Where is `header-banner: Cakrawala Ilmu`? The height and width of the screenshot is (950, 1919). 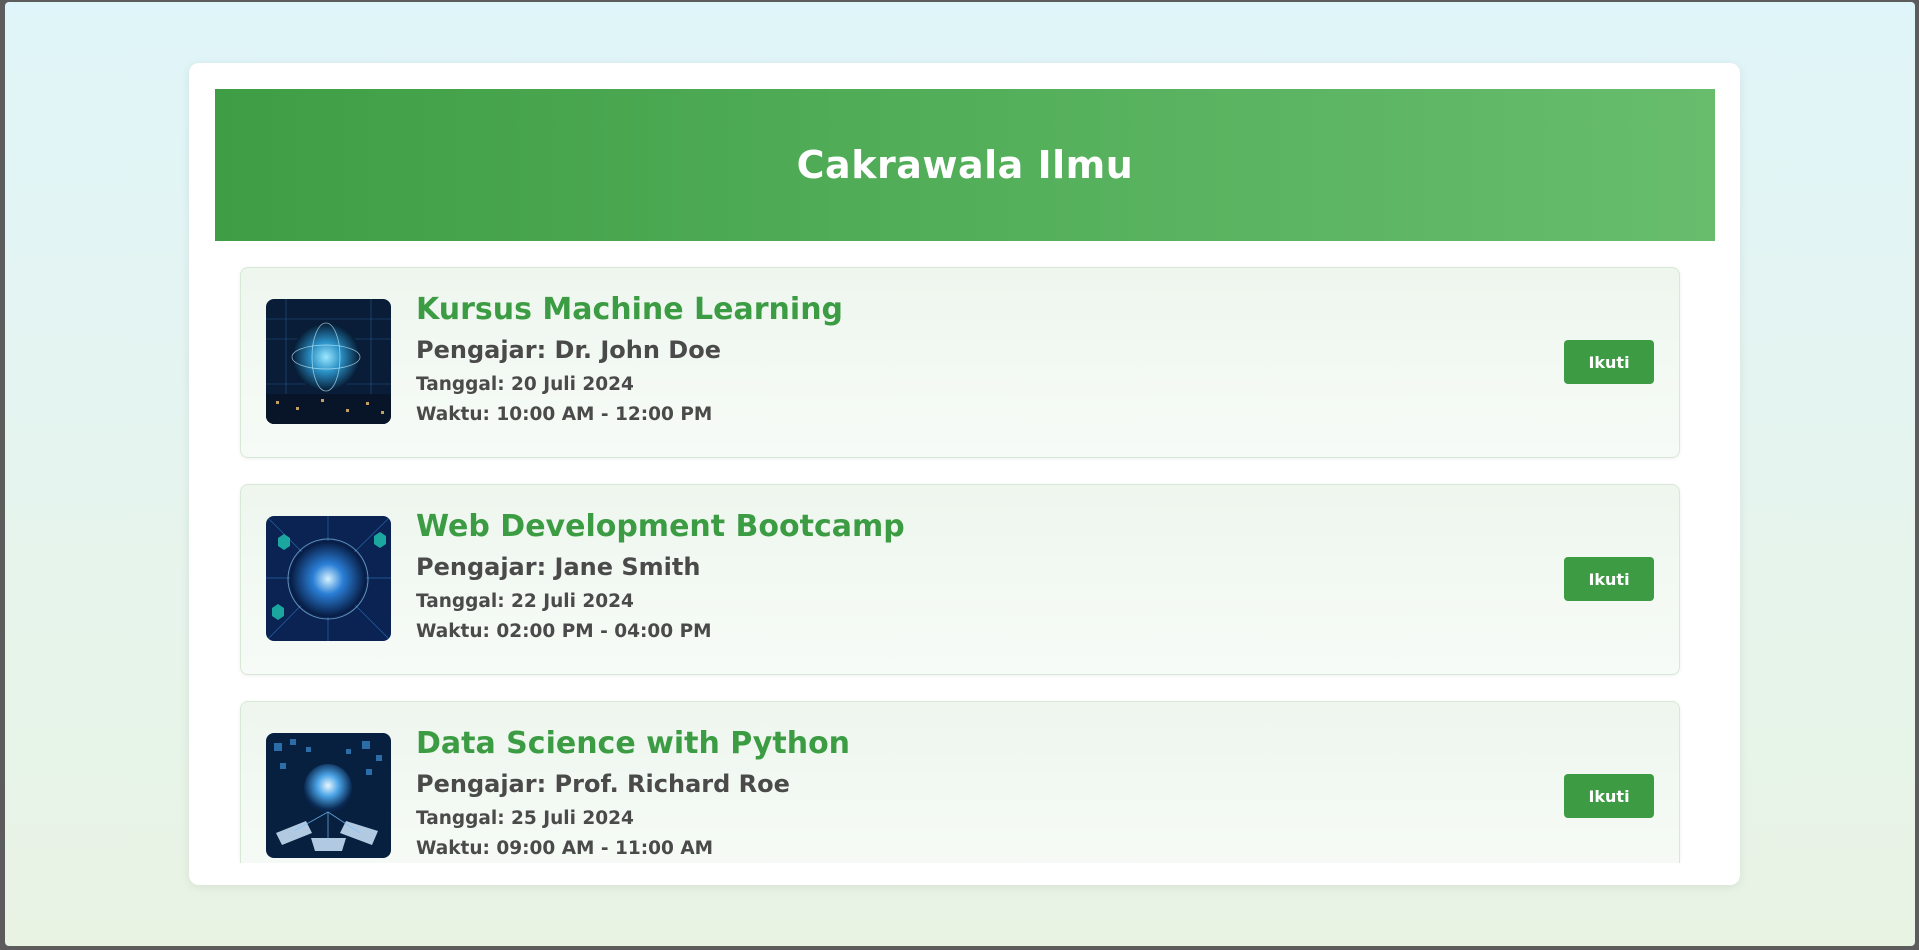 header-banner: Cakrawala Ilmu is located at coordinates (965, 165).